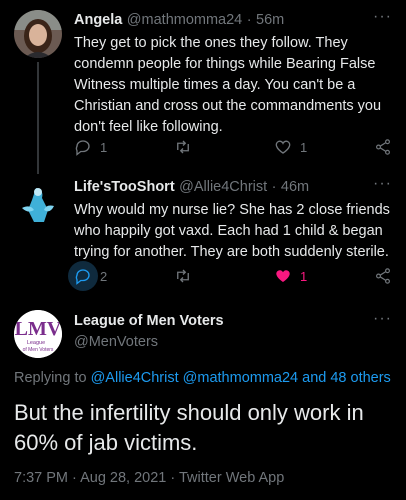  What do you see at coordinates (149, 478) in the screenshot?
I see `tweet-timestamp: 7:37 PM · Aug 28, 2021 · Twitter Web App` at bounding box center [149, 478].